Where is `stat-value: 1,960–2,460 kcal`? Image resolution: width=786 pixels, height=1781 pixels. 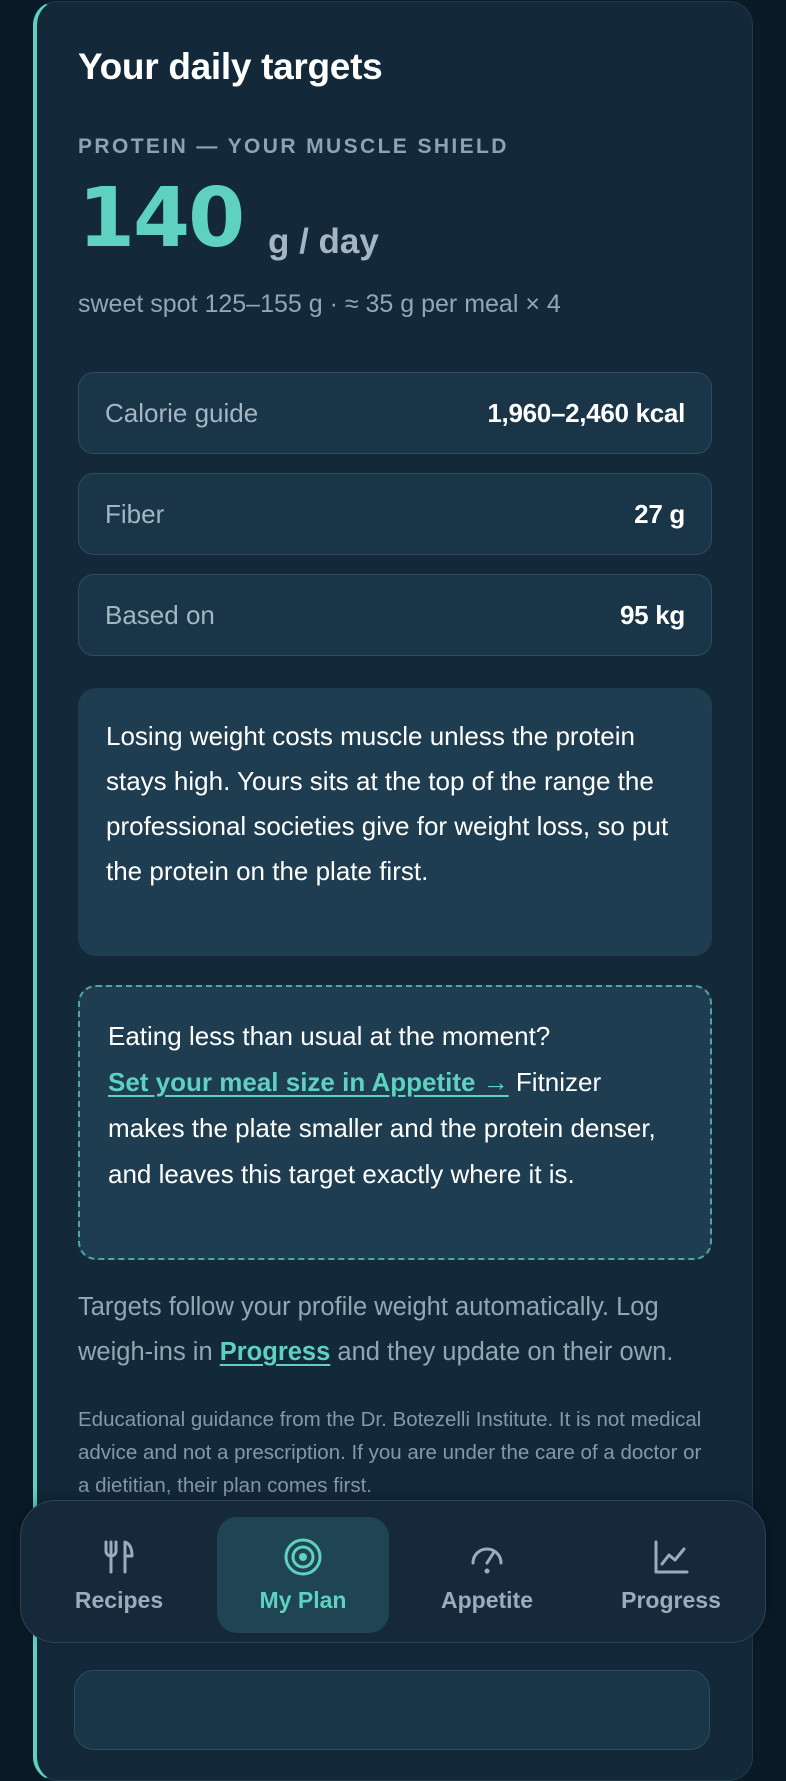
stat-value: 1,960–2,460 kcal is located at coordinates (586, 412).